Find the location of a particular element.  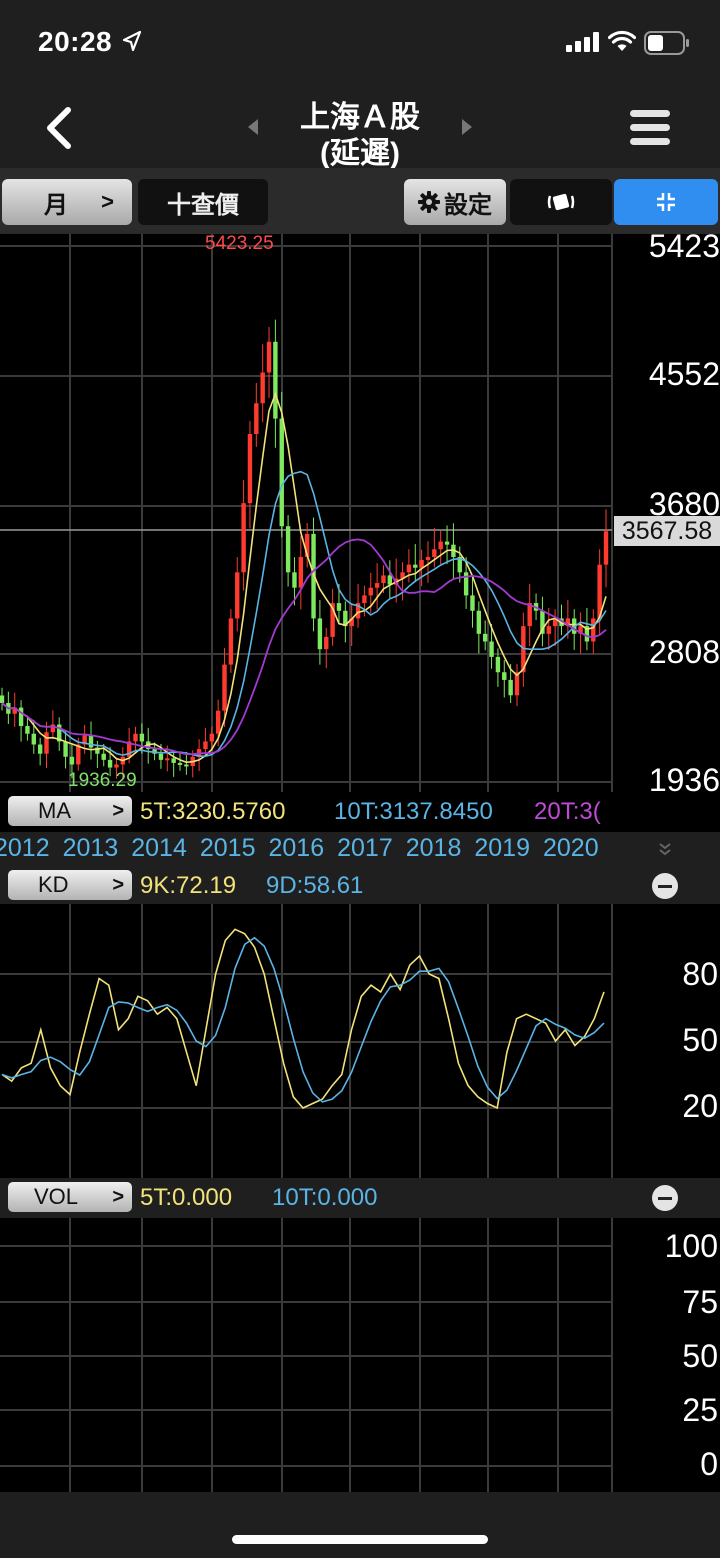

current-price-tag: 3567.58 is located at coordinates (667, 531).